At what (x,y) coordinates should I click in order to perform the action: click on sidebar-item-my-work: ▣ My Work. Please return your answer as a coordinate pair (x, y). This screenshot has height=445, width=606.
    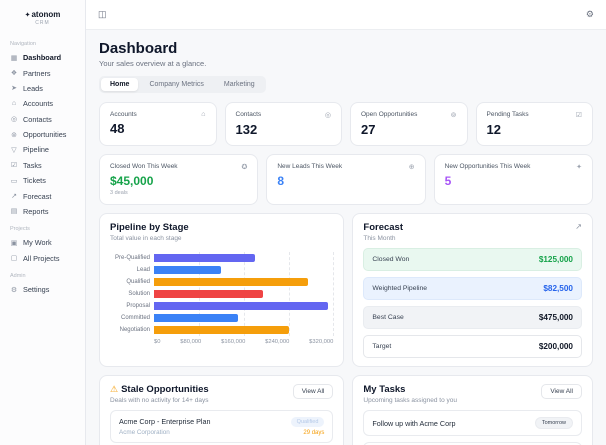
    Looking at the image, I should click on (42, 242).